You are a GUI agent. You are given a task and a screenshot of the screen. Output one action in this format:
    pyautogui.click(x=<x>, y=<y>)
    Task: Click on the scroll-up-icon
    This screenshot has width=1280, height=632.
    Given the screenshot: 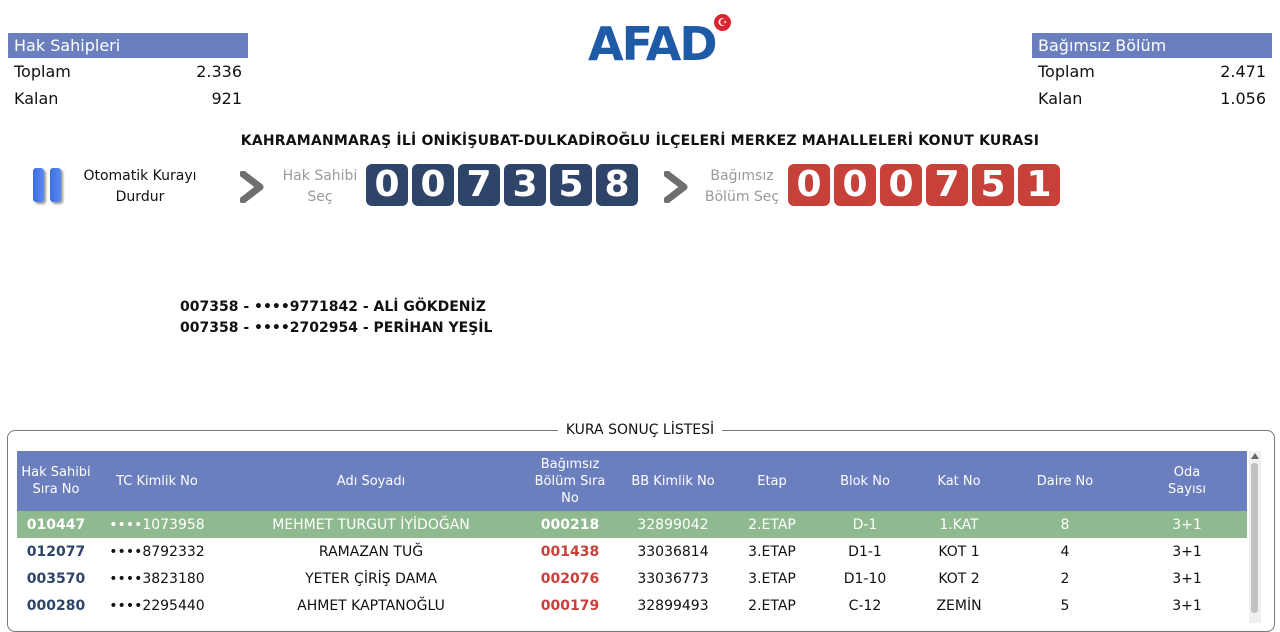 What is the action you would take?
    pyautogui.click(x=1255, y=456)
    